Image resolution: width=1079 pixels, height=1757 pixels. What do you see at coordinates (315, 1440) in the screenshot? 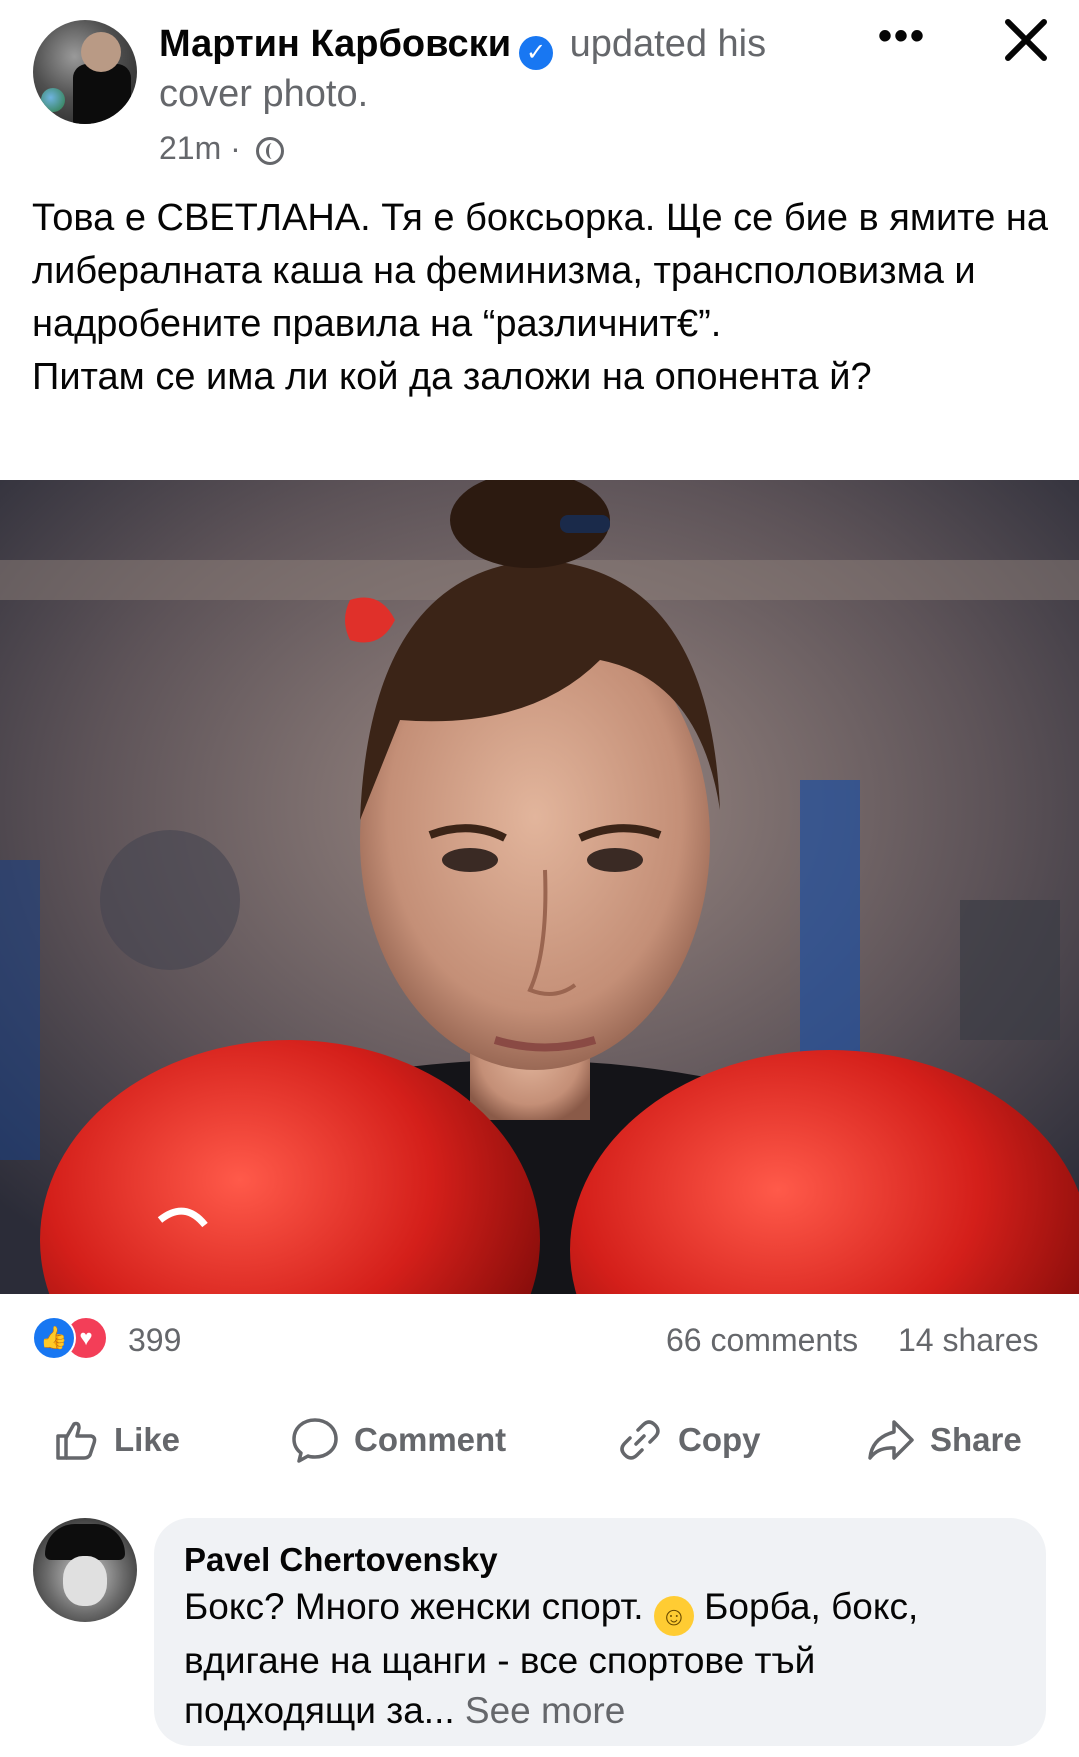
I see `comment-bubble-icon` at bounding box center [315, 1440].